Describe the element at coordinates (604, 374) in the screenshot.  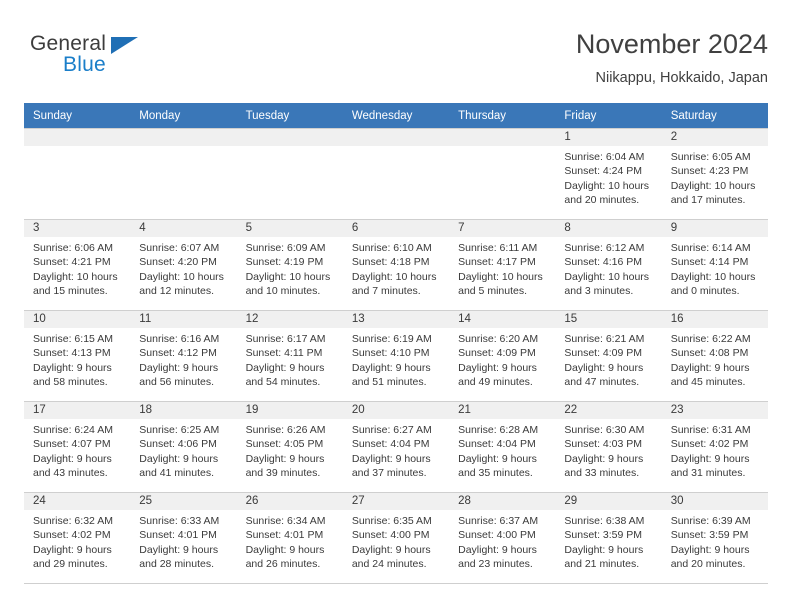
I see `daylight-text: Daylight: 9 hours and 47 minutes.` at that location.